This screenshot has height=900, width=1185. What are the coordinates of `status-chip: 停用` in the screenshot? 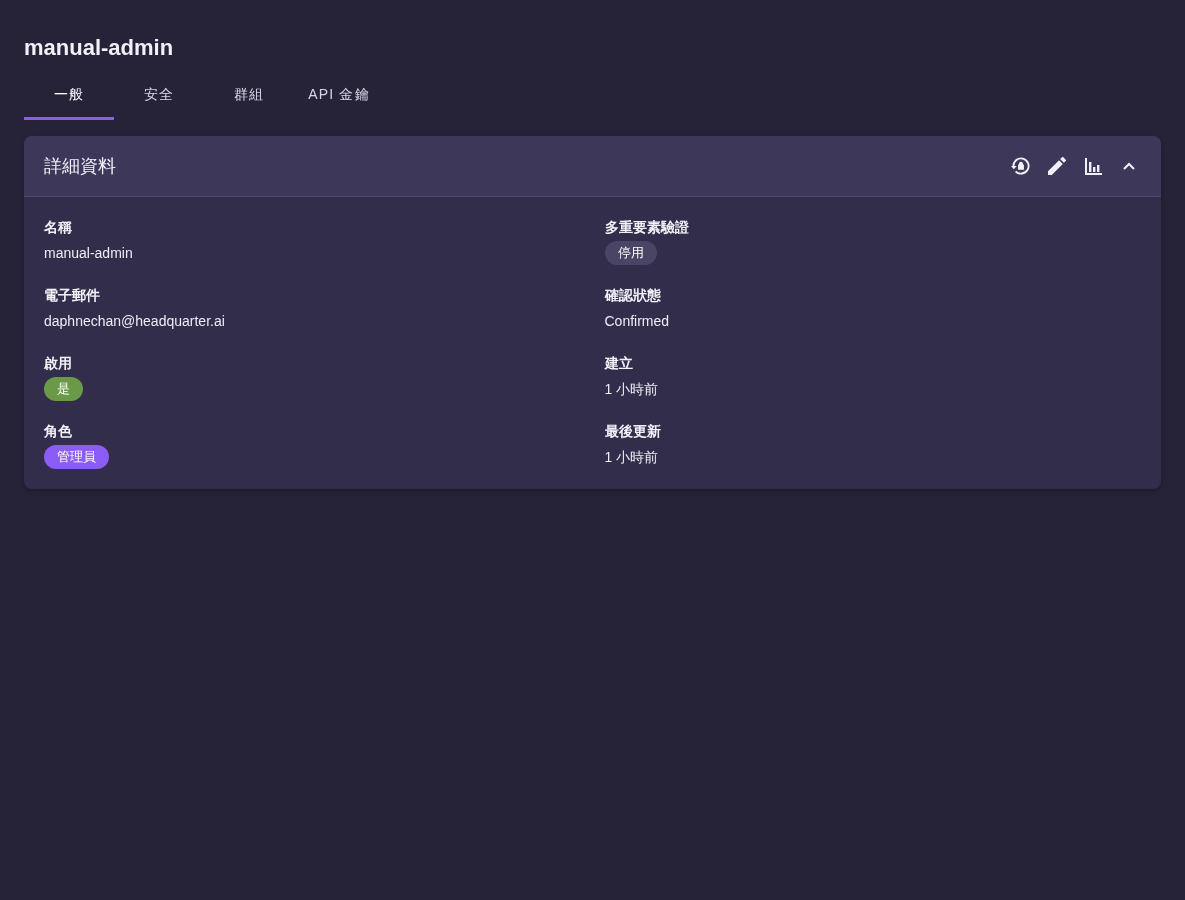 It's located at (630, 253).